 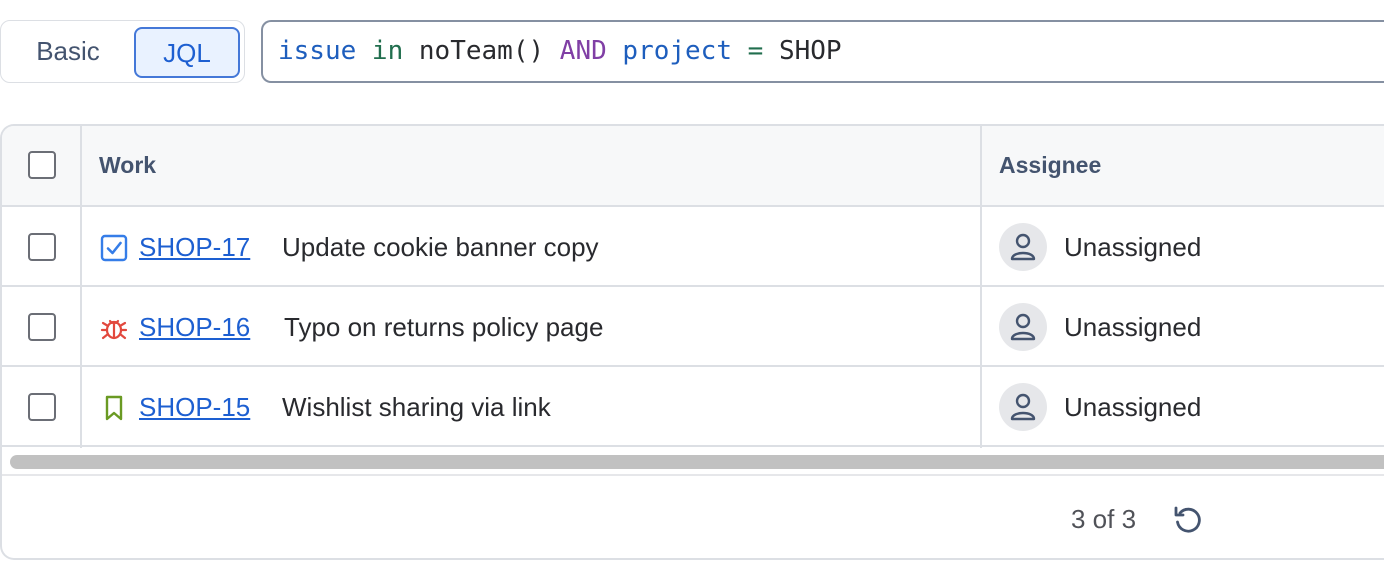 What do you see at coordinates (1104, 519) in the screenshot?
I see `result-count: 3 of 3` at bounding box center [1104, 519].